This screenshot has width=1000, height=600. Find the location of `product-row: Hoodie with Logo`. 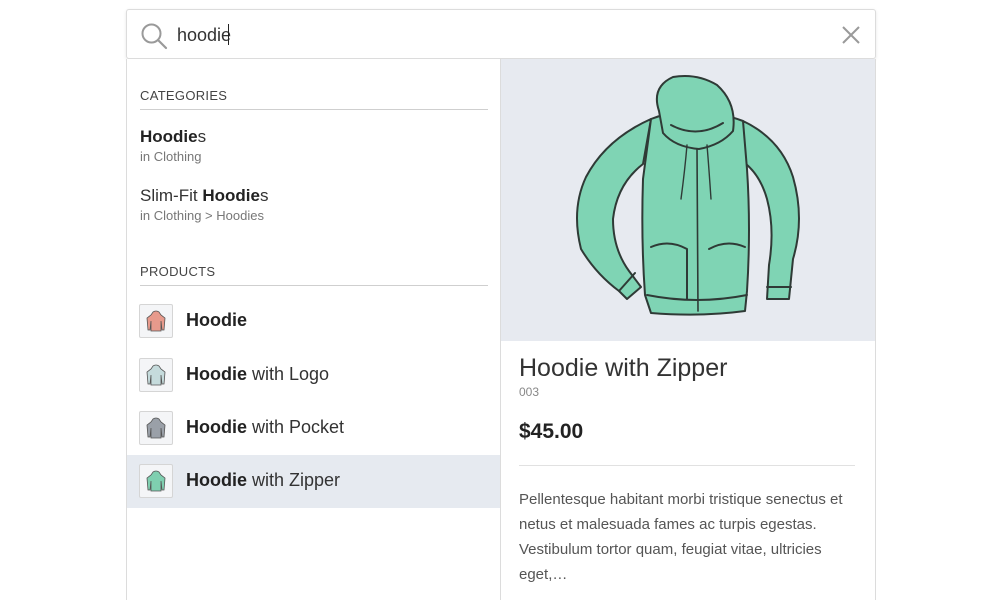

product-row: Hoodie with Logo is located at coordinates (313, 375).